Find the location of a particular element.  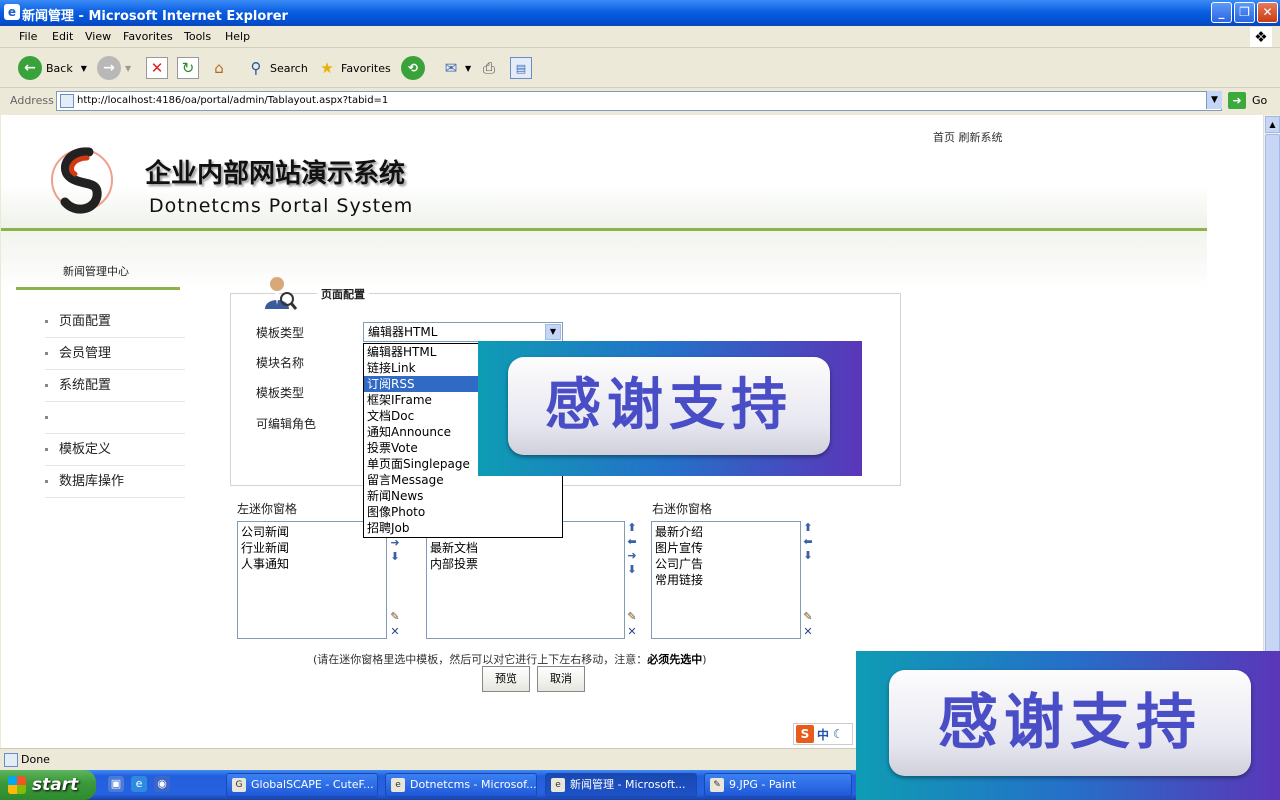

sidebar-item-templates: 模板定义 is located at coordinates (115, 450).